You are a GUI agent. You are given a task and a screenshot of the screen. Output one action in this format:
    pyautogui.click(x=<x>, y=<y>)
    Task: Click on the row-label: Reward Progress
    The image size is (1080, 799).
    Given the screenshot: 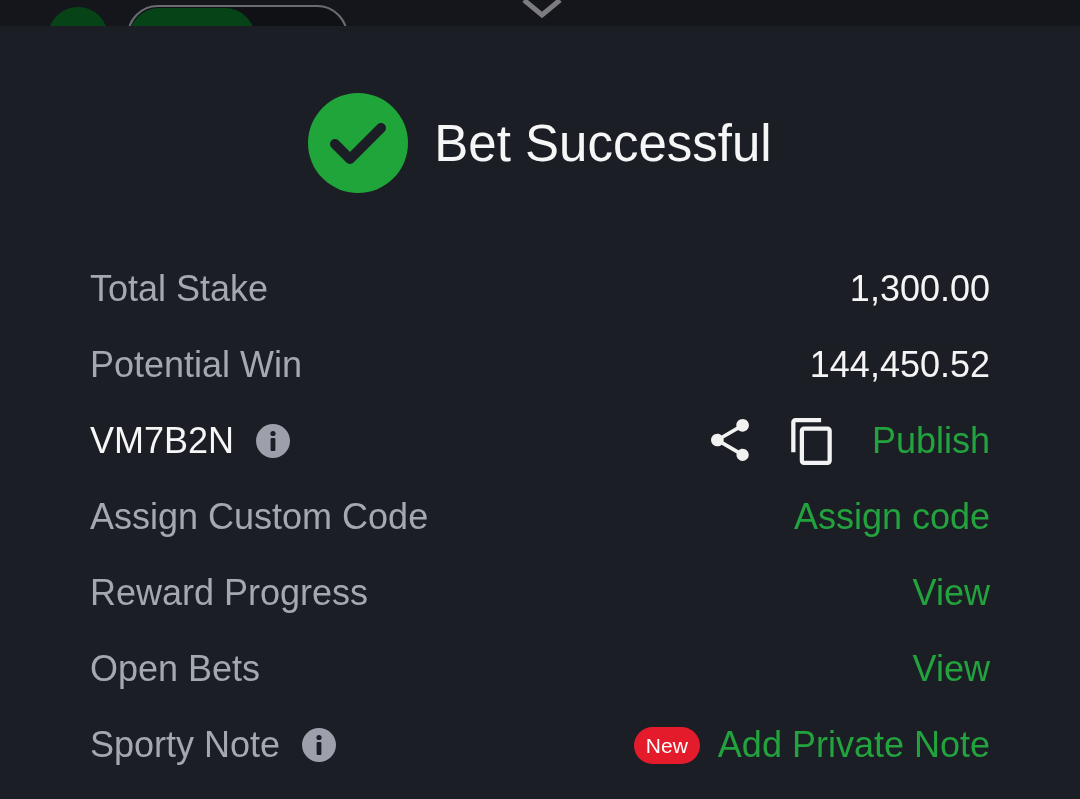 What is the action you would take?
    pyautogui.click(x=229, y=593)
    